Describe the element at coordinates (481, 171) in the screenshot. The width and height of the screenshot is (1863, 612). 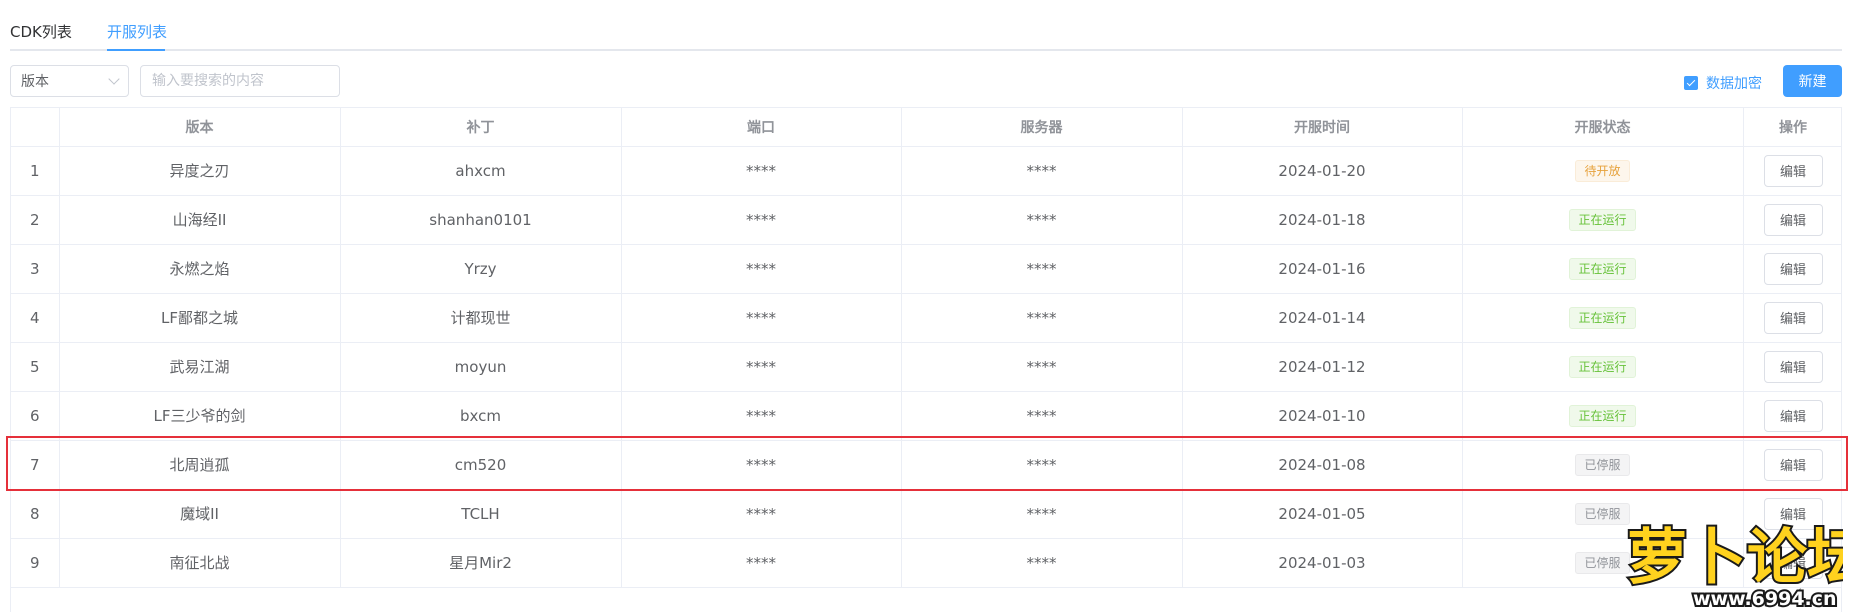
I see `row-patch: ahxcm` at that location.